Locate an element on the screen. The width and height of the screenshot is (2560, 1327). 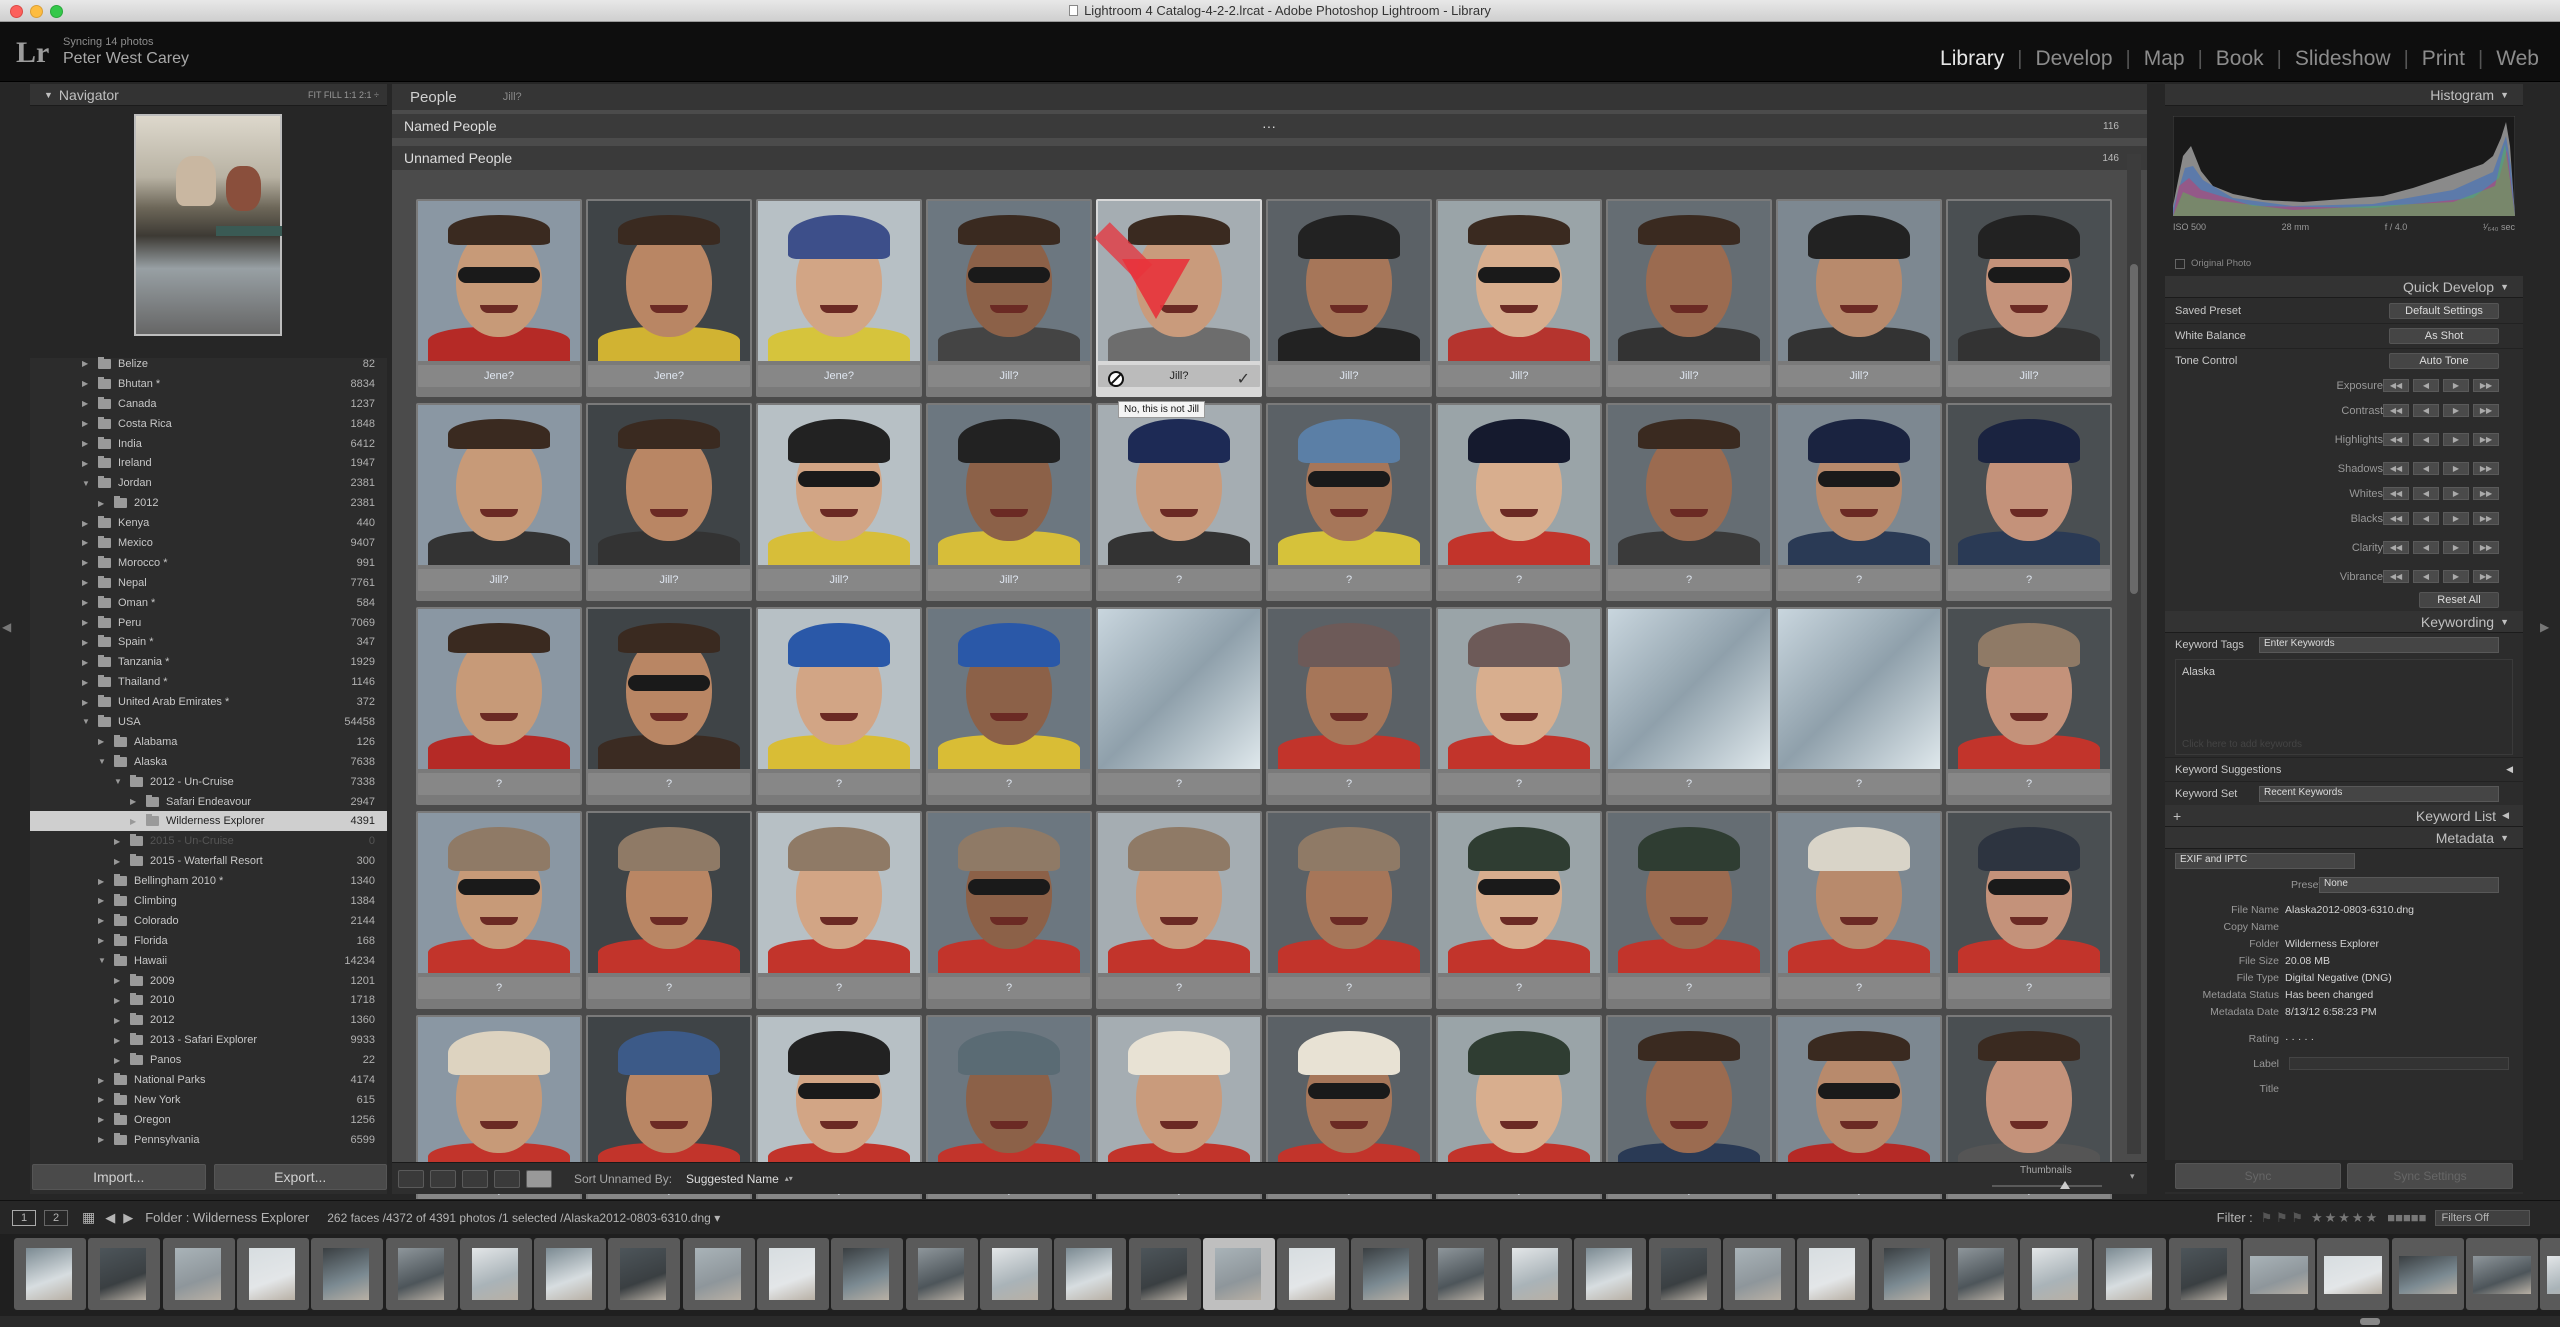
people-view-icon is located at coordinates (539, 1178).